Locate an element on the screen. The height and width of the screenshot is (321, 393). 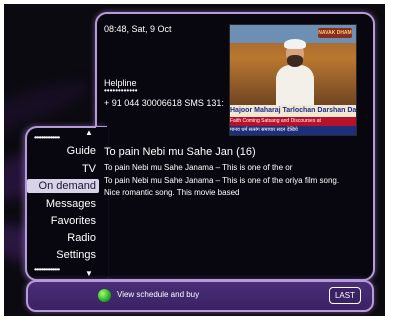
triangle-up-icon: ▲ is located at coordinates (89, 132).